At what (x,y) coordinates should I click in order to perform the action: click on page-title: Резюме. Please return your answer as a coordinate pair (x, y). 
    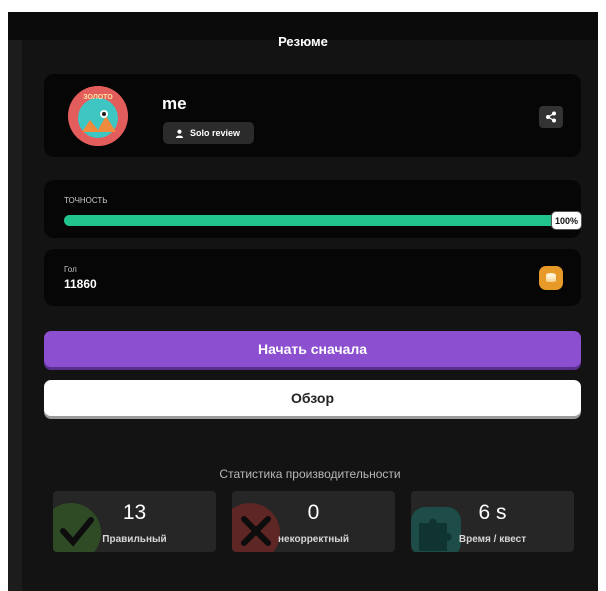
    Looking at the image, I should click on (303, 41).